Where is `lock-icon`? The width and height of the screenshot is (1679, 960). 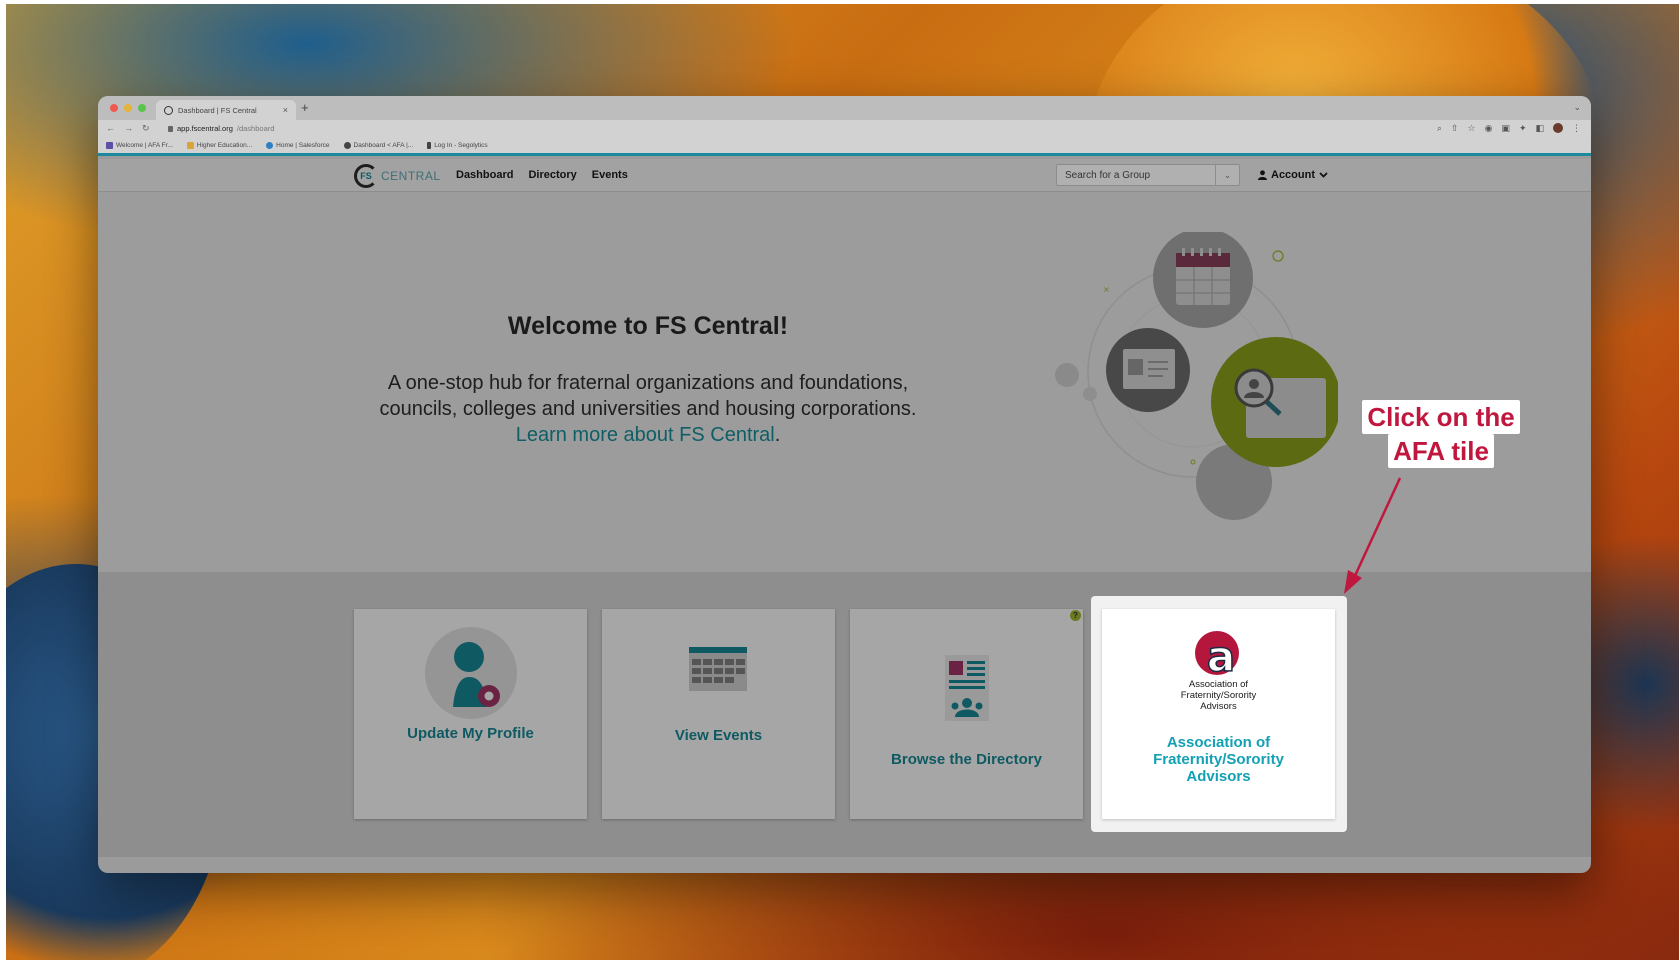
lock-icon is located at coordinates (170, 128).